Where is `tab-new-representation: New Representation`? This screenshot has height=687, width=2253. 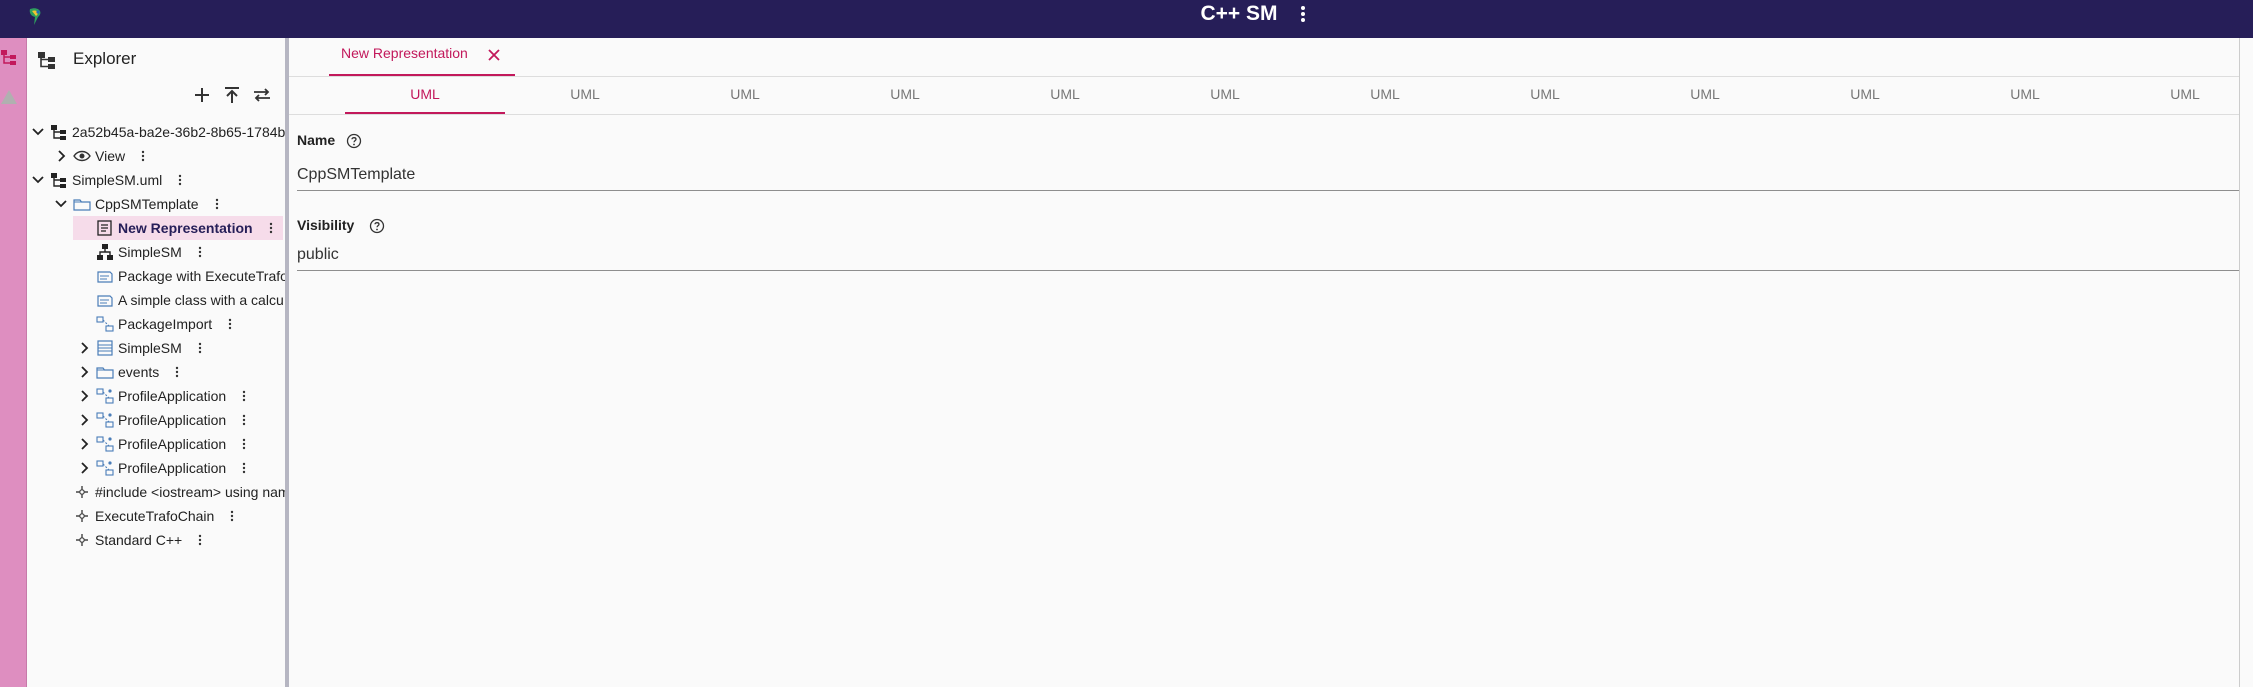 tab-new-representation: New Representation is located at coordinates (422, 57).